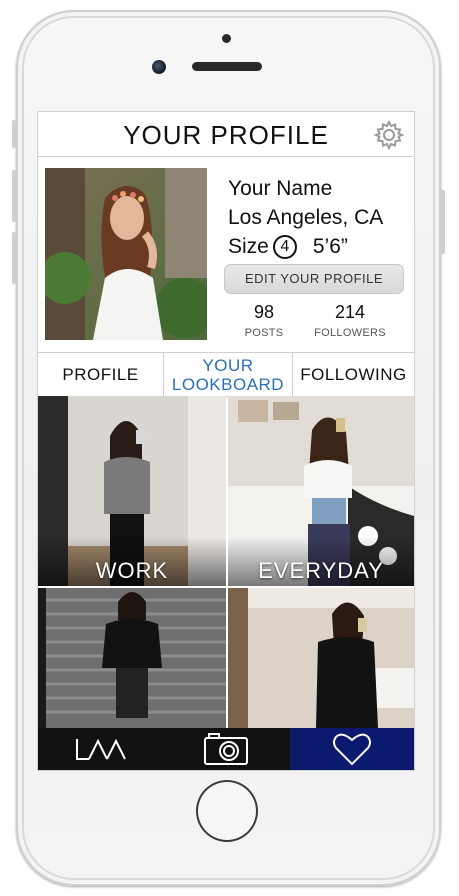 This screenshot has width=459, height=896. Describe the element at coordinates (350, 312) in the screenshot. I see `followers-count: 214` at that location.